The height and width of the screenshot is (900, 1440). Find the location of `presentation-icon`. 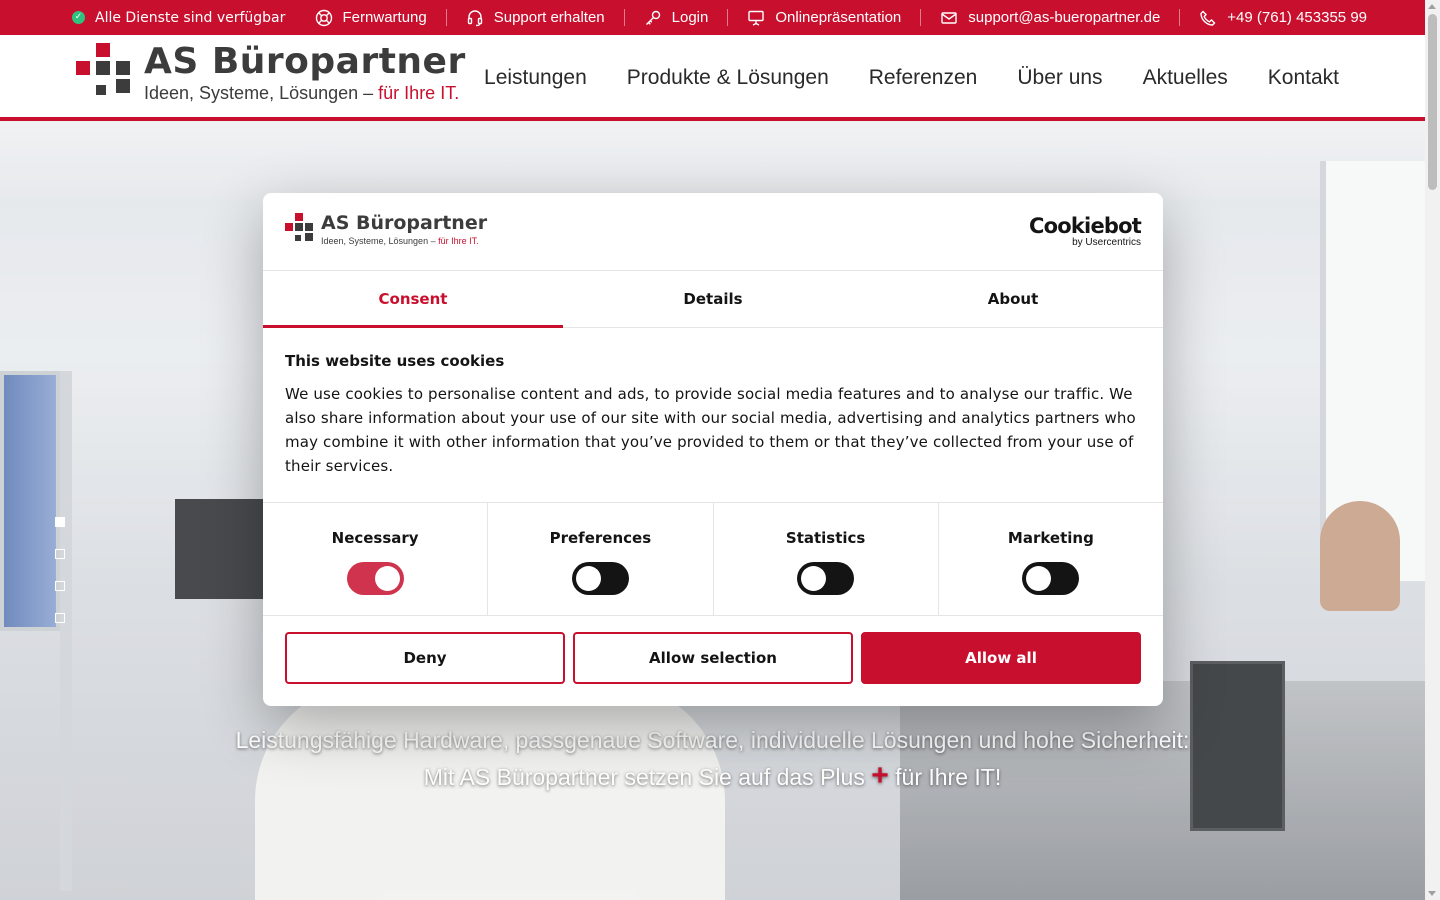

presentation-icon is located at coordinates (756, 18).